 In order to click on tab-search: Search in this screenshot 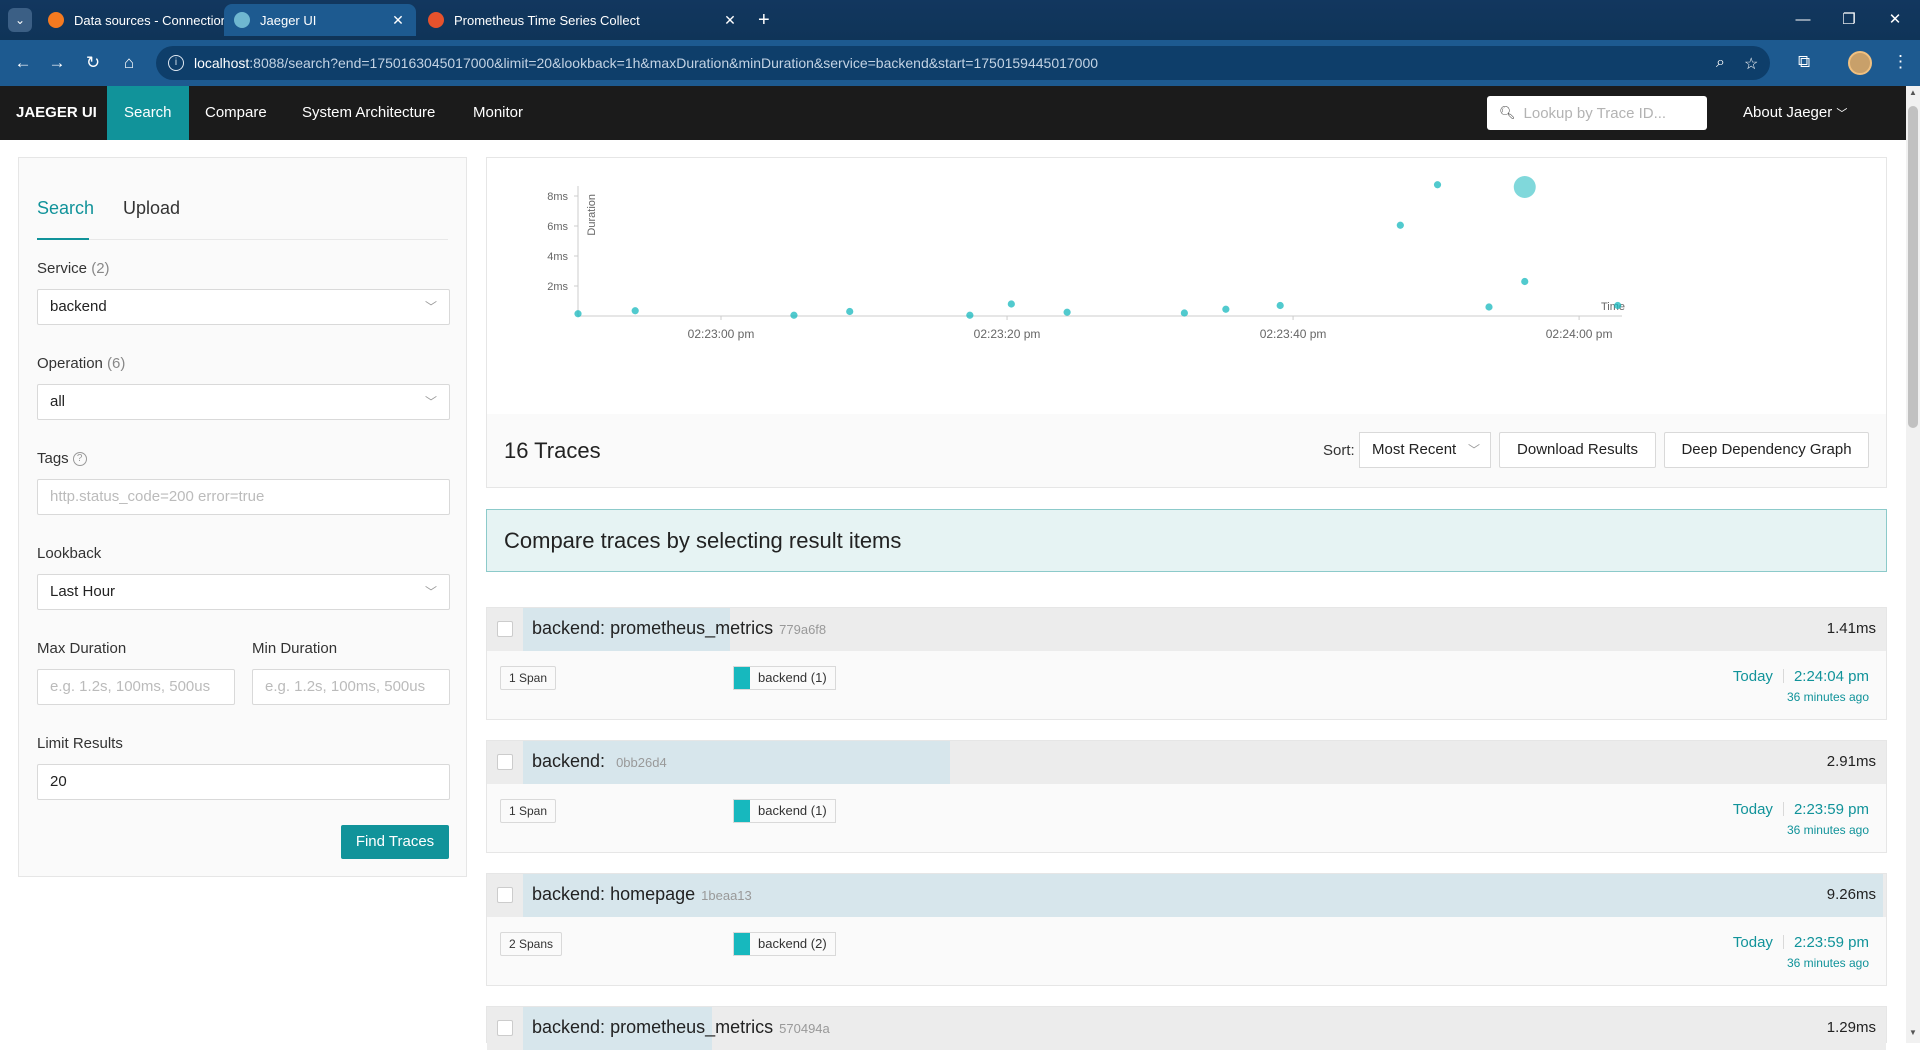, I will do `click(65, 208)`.